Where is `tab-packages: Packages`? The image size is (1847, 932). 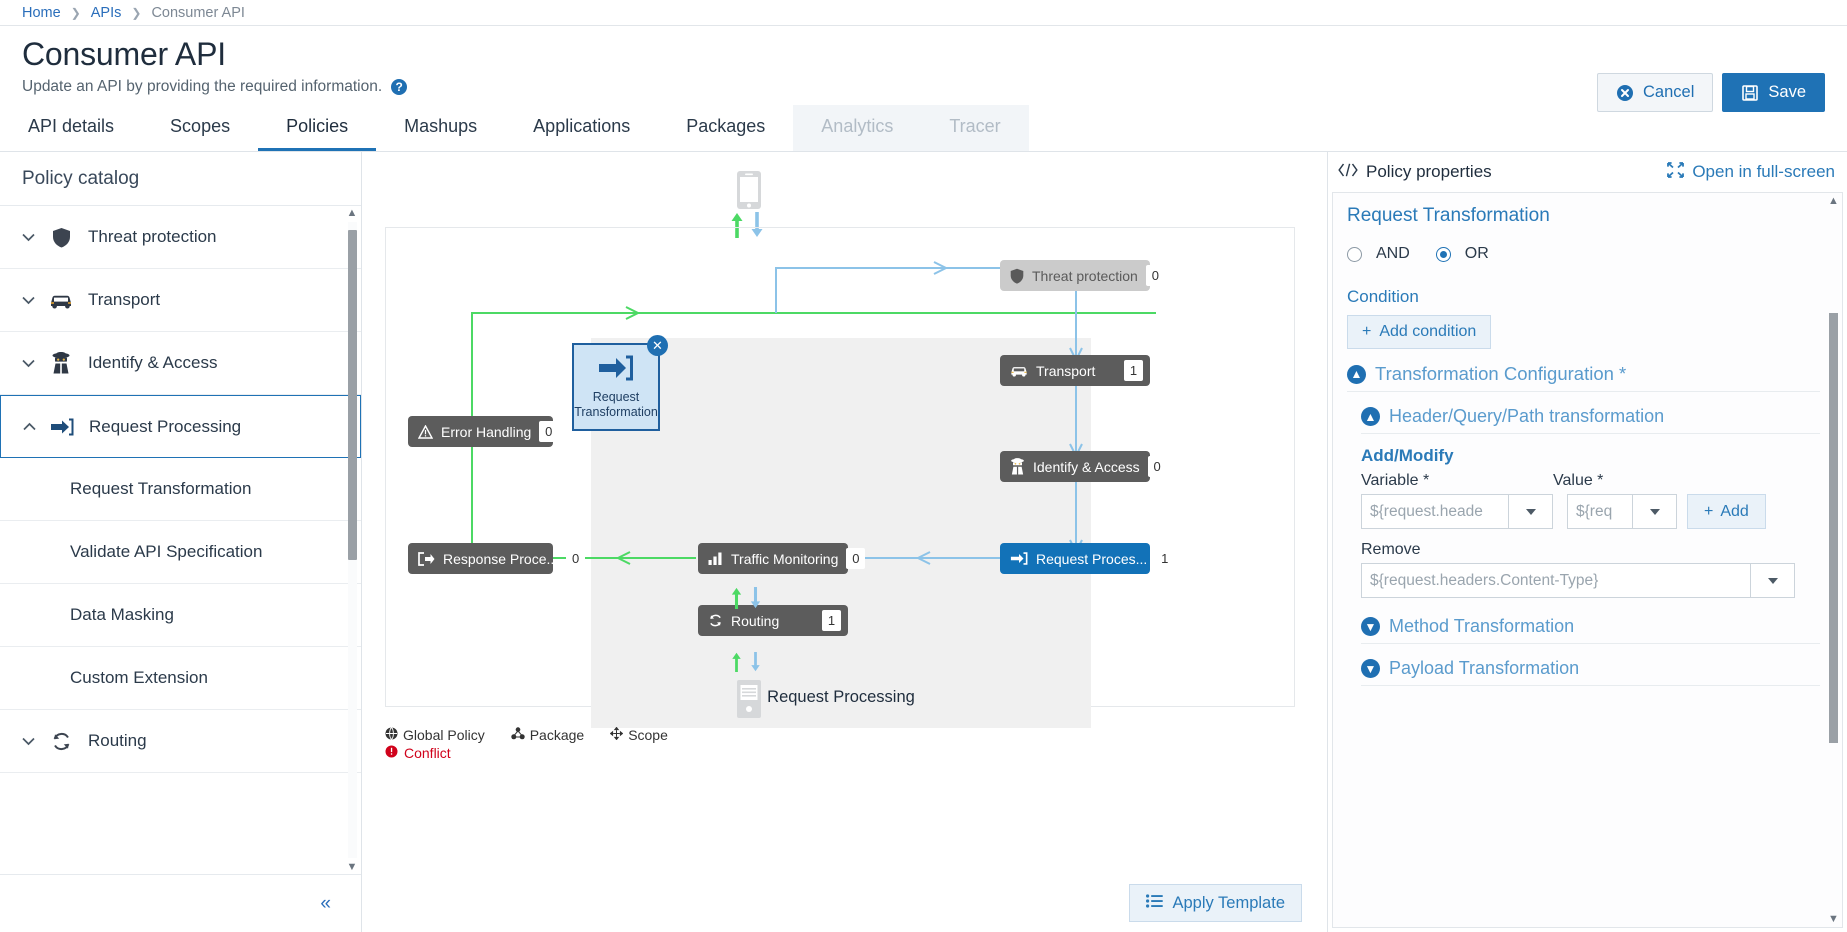 tab-packages: Packages is located at coordinates (725, 128).